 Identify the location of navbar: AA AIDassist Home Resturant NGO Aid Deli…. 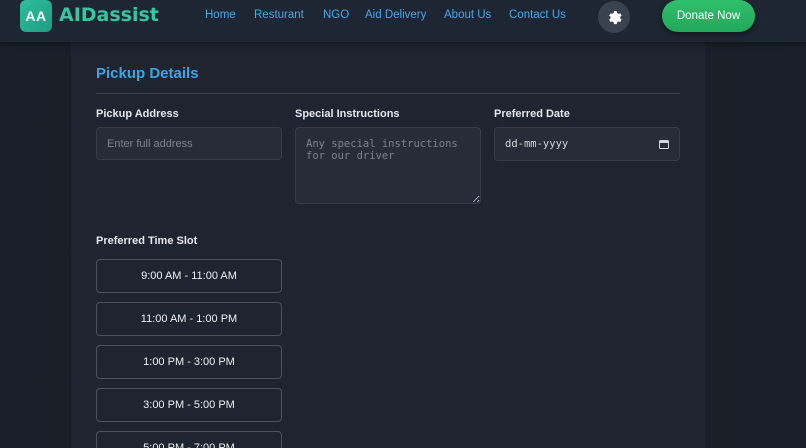
(403, 21).